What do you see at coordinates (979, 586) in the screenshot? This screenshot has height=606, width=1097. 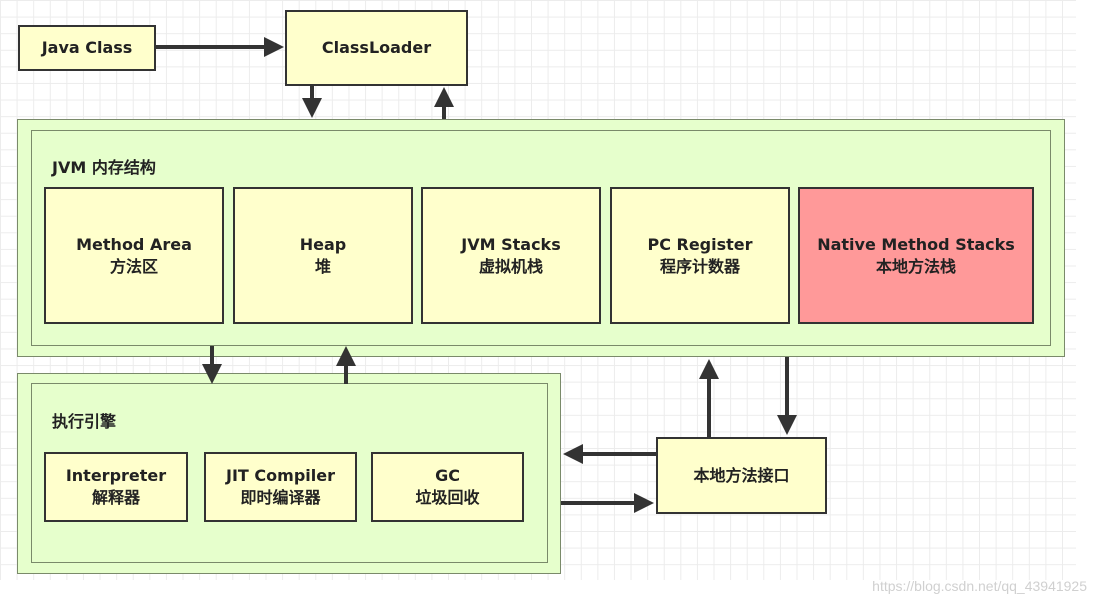 I see `watermark: https://blog.csdn.net/qq_43941925` at bounding box center [979, 586].